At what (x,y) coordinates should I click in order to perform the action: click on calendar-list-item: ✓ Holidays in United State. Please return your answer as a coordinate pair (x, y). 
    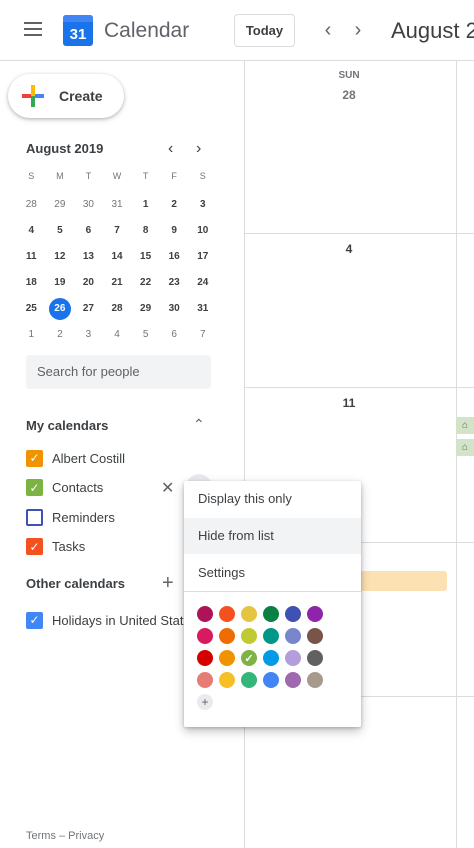
    Looking at the image, I should click on (108, 620).